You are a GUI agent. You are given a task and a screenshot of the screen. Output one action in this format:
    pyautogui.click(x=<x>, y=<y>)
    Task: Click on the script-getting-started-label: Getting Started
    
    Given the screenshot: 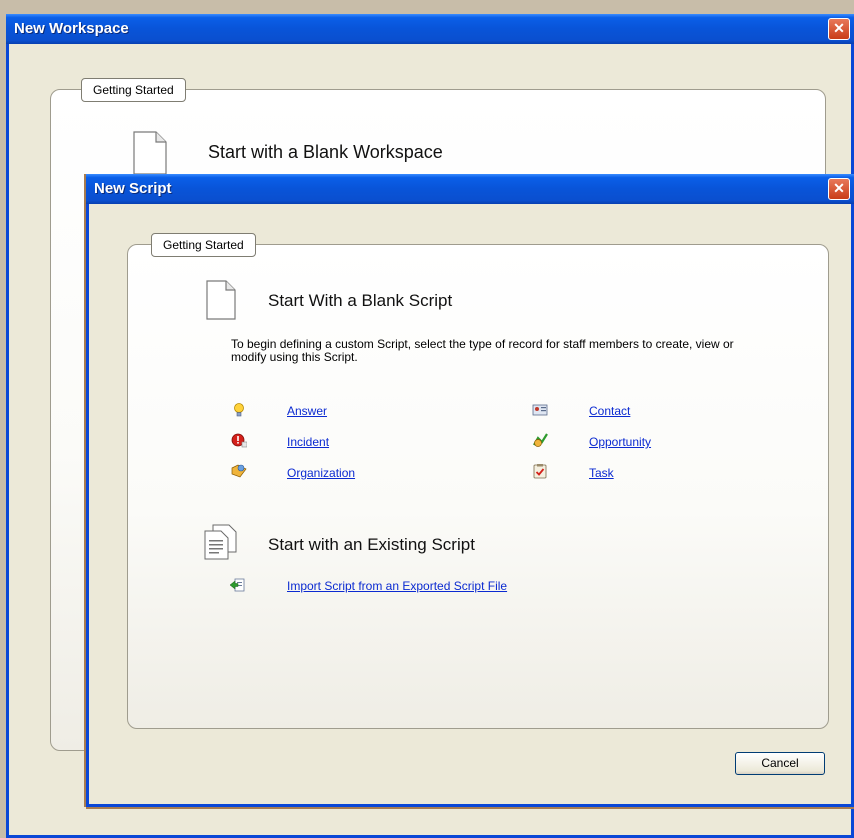 What is the action you would take?
    pyautogui.click(x=203, y=245)
    